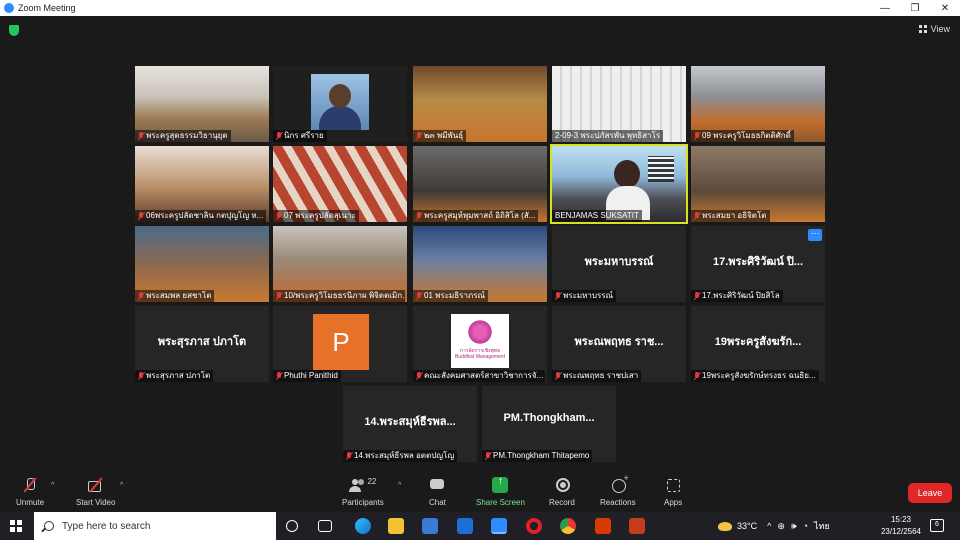 This screenshot has width=960, height=540. Describe the element at coordinates (781, 526) in the screenshot. I see `network-icon: ⊕` at that location.